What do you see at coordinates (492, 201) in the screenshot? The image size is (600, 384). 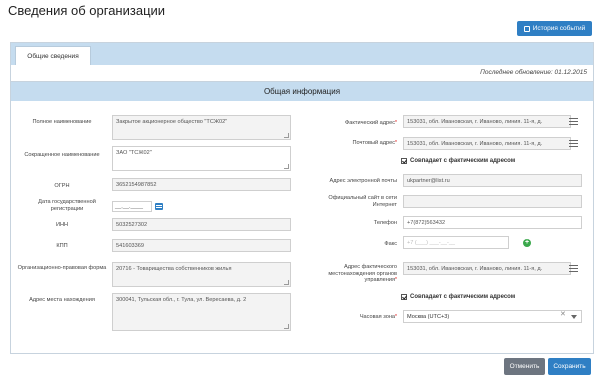 I see `website-field` at bounding box center [492, 201].